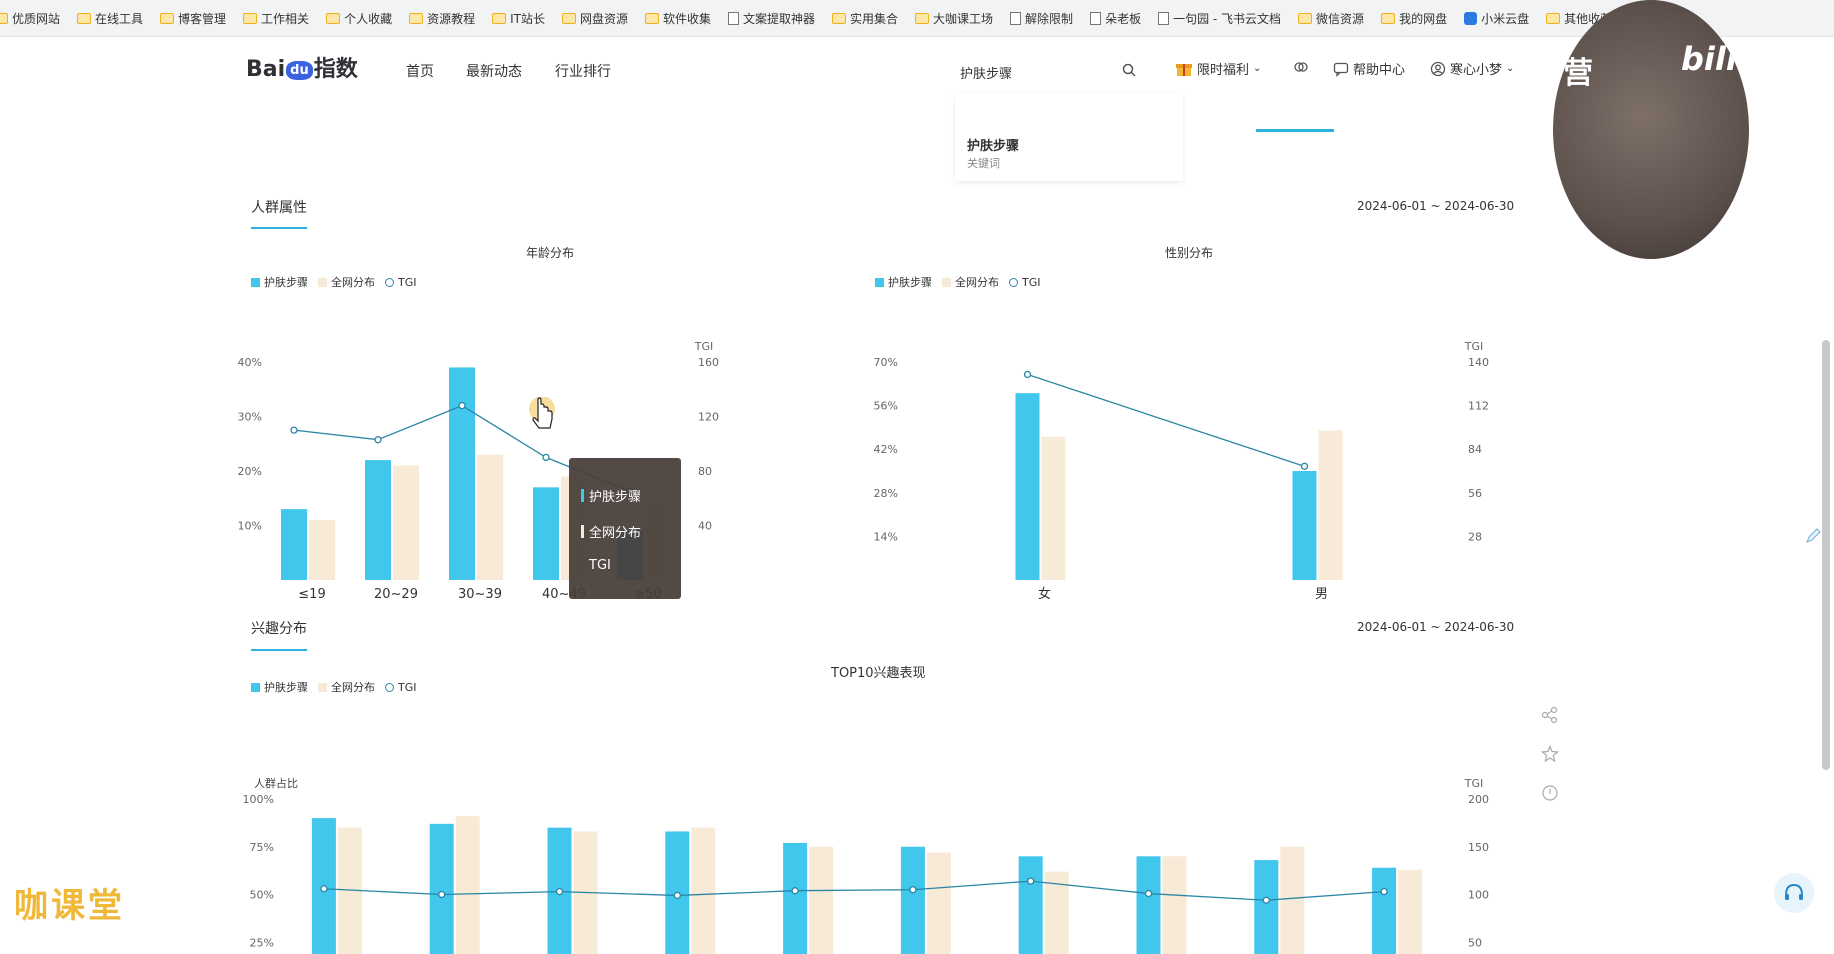 The height and width of the screenshot is (954, 1834). I want to click on y-tick-label: 10%, so click(250, 526).